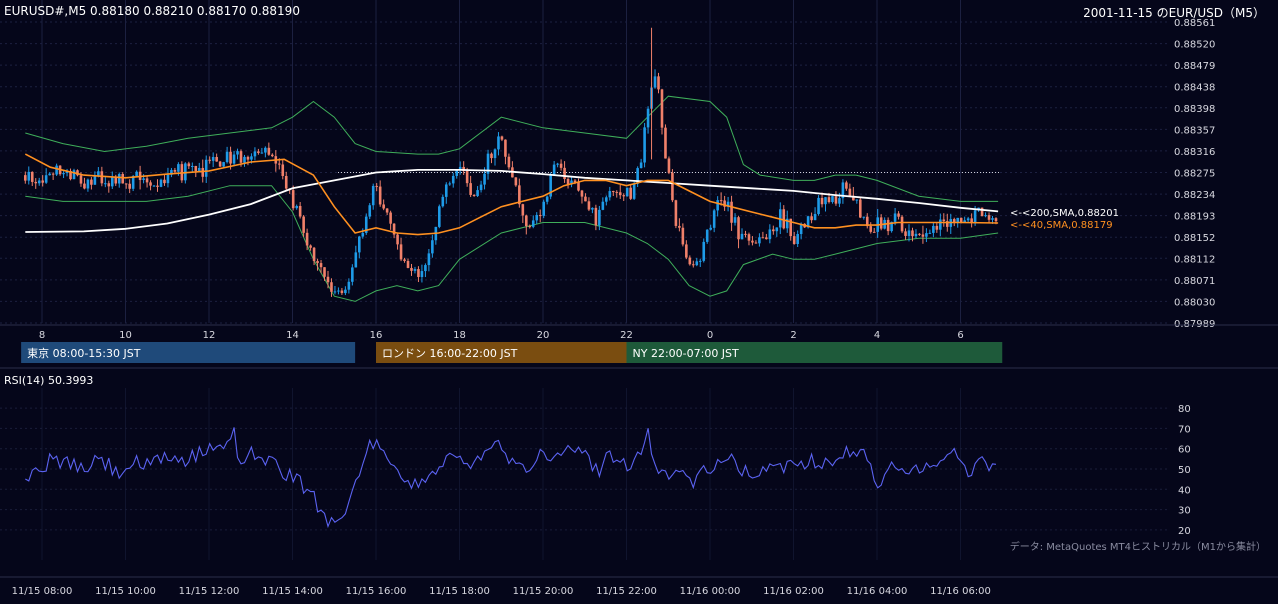 Image resolution: width=1278 pixels, height=604 pixels. What do you see at coordinates (376, 591) in the screenshot?
I see `date-tick-label: 11/15 16:00` at bounding box center [376, 591].